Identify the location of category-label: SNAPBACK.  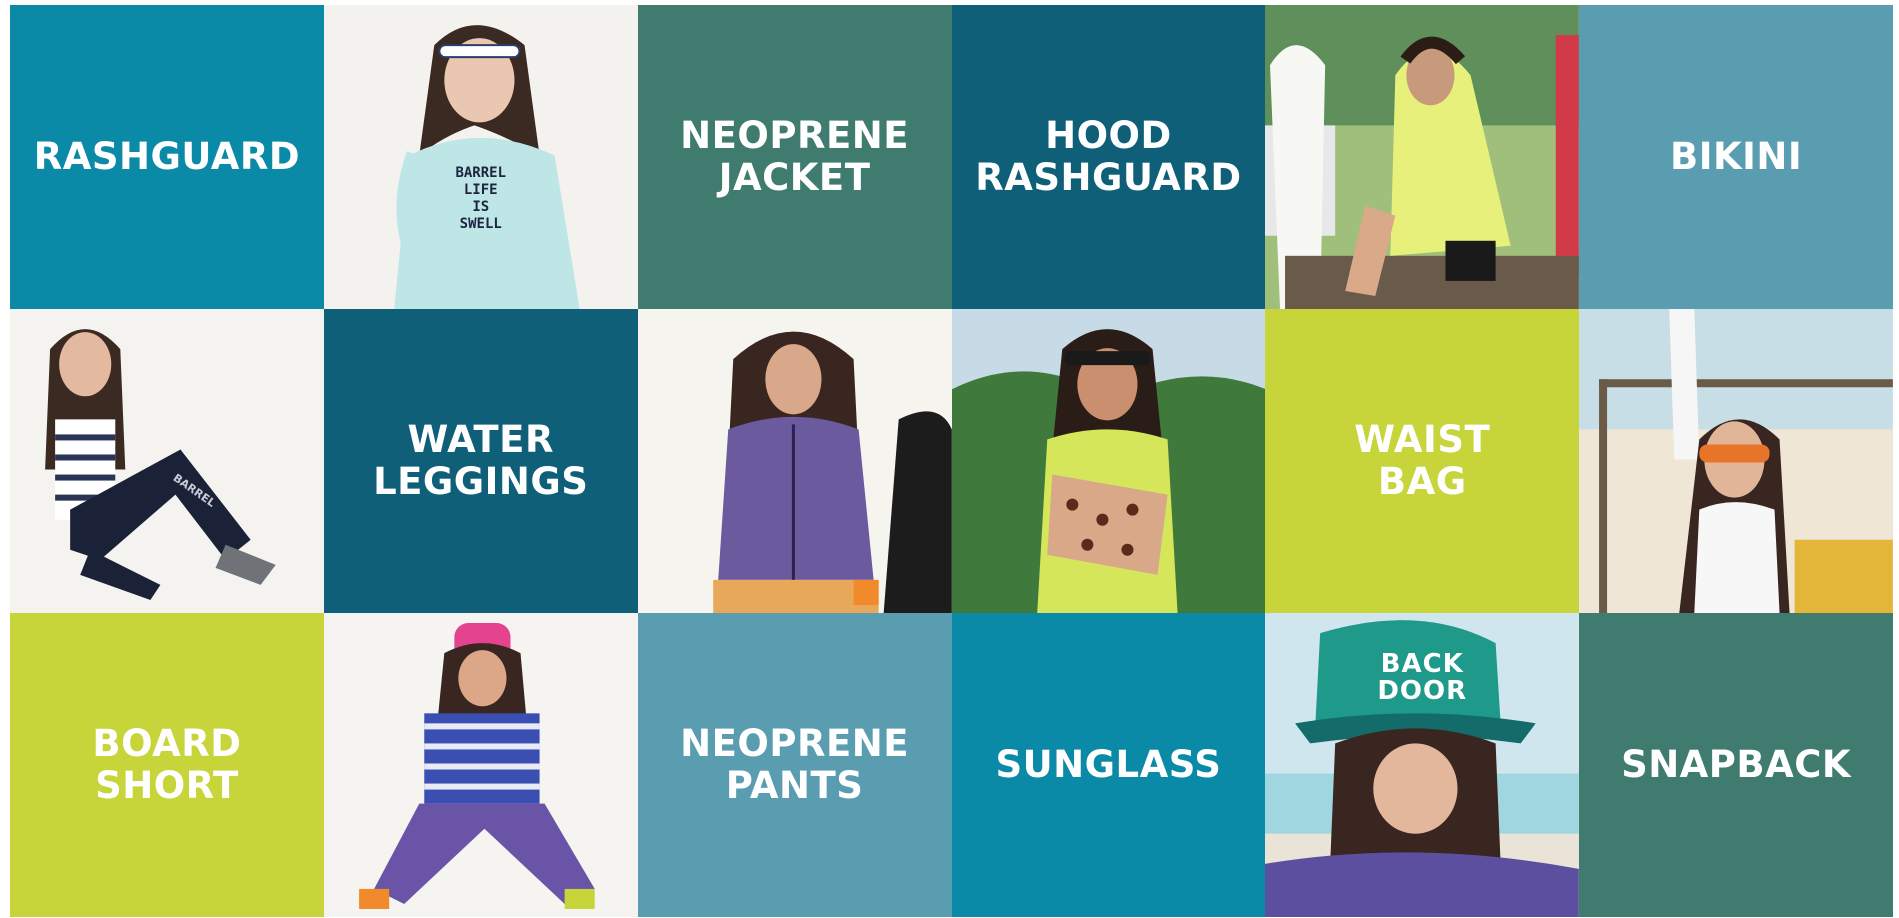
(1736, 764).